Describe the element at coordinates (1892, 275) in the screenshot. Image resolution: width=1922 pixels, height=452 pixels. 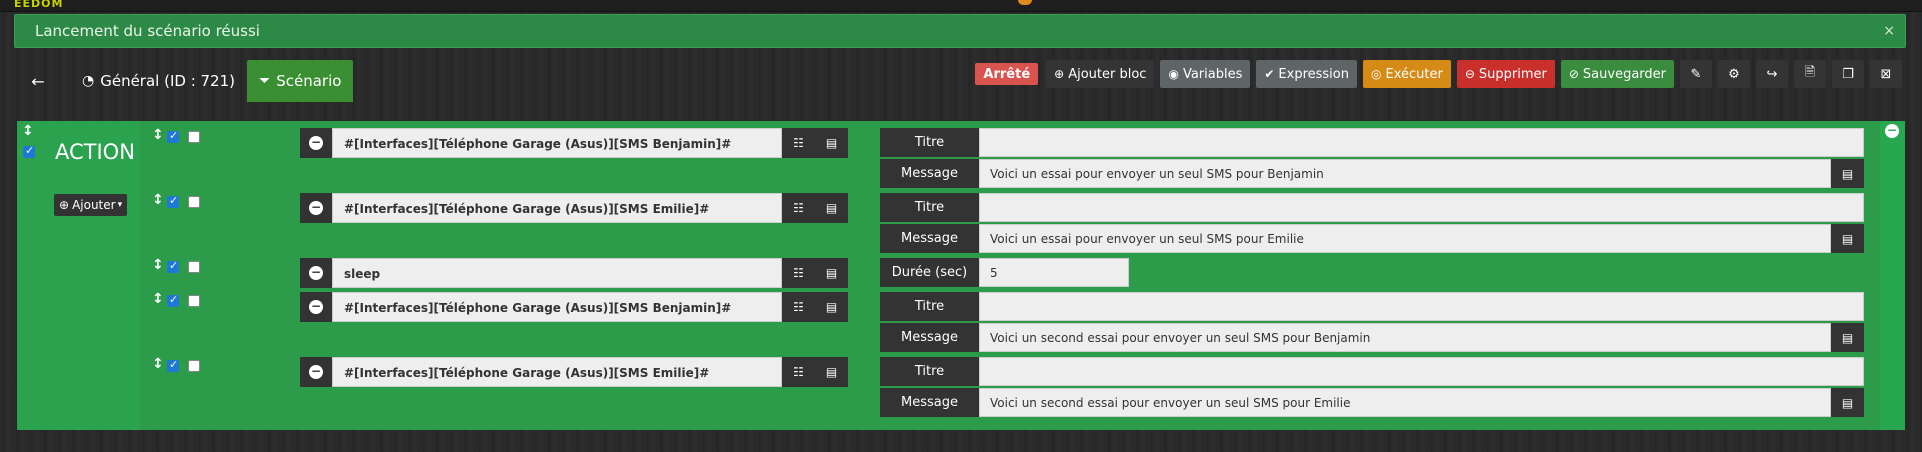
I see `action-block-side: −` at that location.